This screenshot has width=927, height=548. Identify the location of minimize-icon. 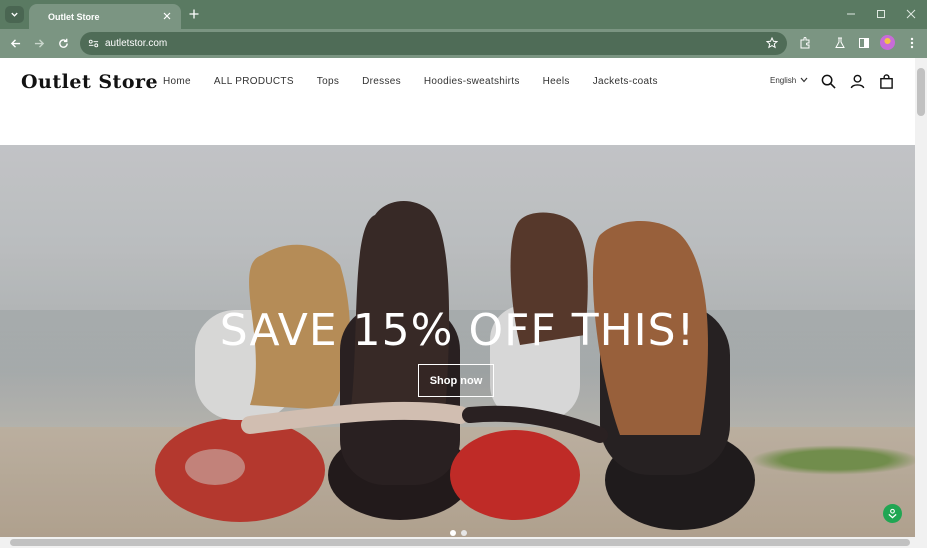
(851, 14).